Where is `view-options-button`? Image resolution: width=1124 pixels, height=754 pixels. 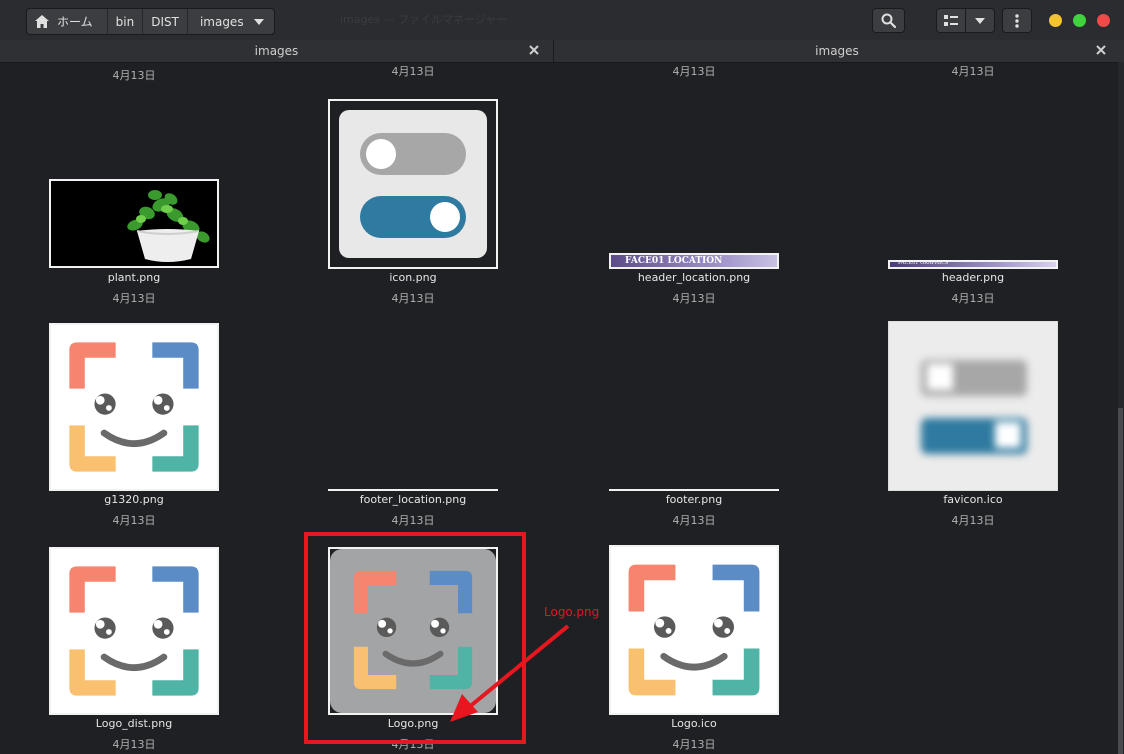
view-options-button is located at coordinates (980, 20).